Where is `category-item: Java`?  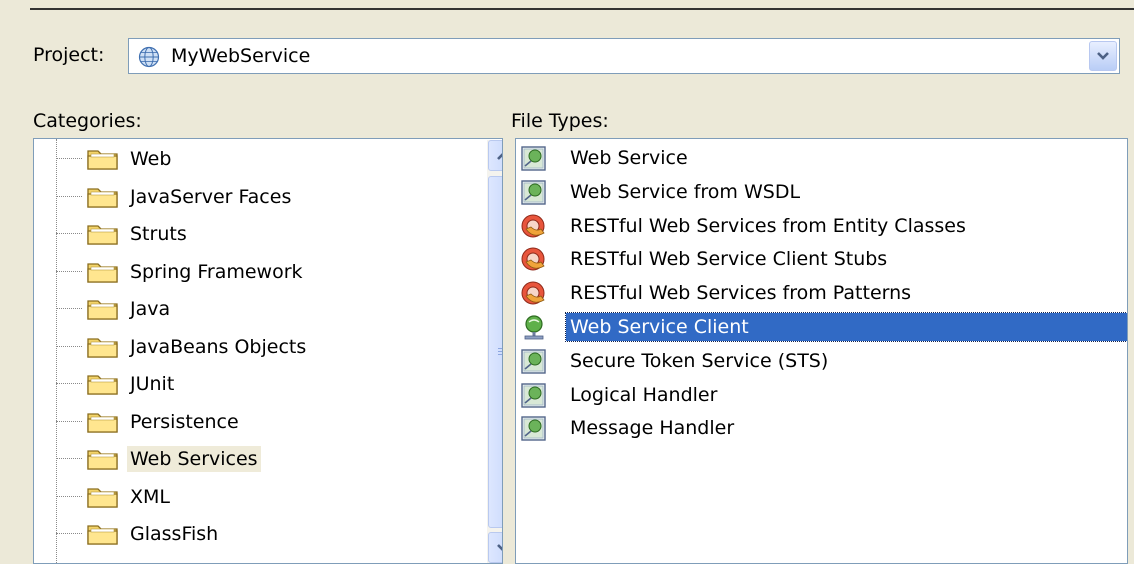 category-item: Java is located at coordinates (241, 309).